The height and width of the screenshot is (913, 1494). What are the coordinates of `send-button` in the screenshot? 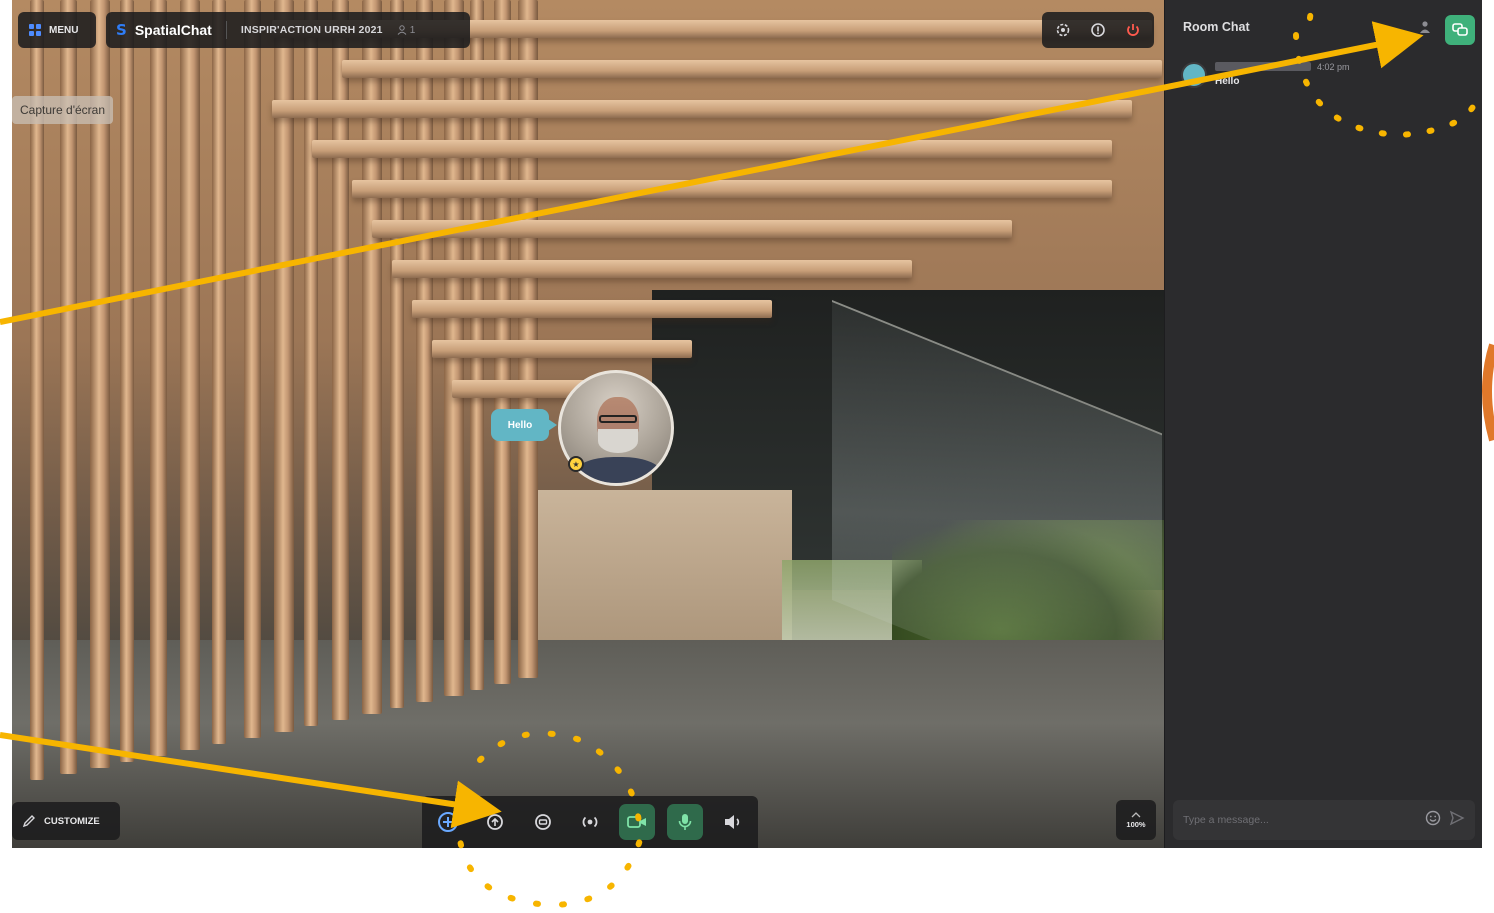 It's located at (1457, 820).